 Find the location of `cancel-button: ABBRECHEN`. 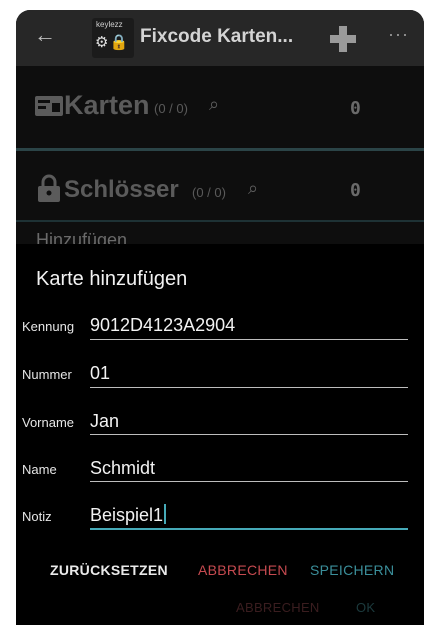

cancel-button: ABBRECHEN is located at coordinates (243, 570).